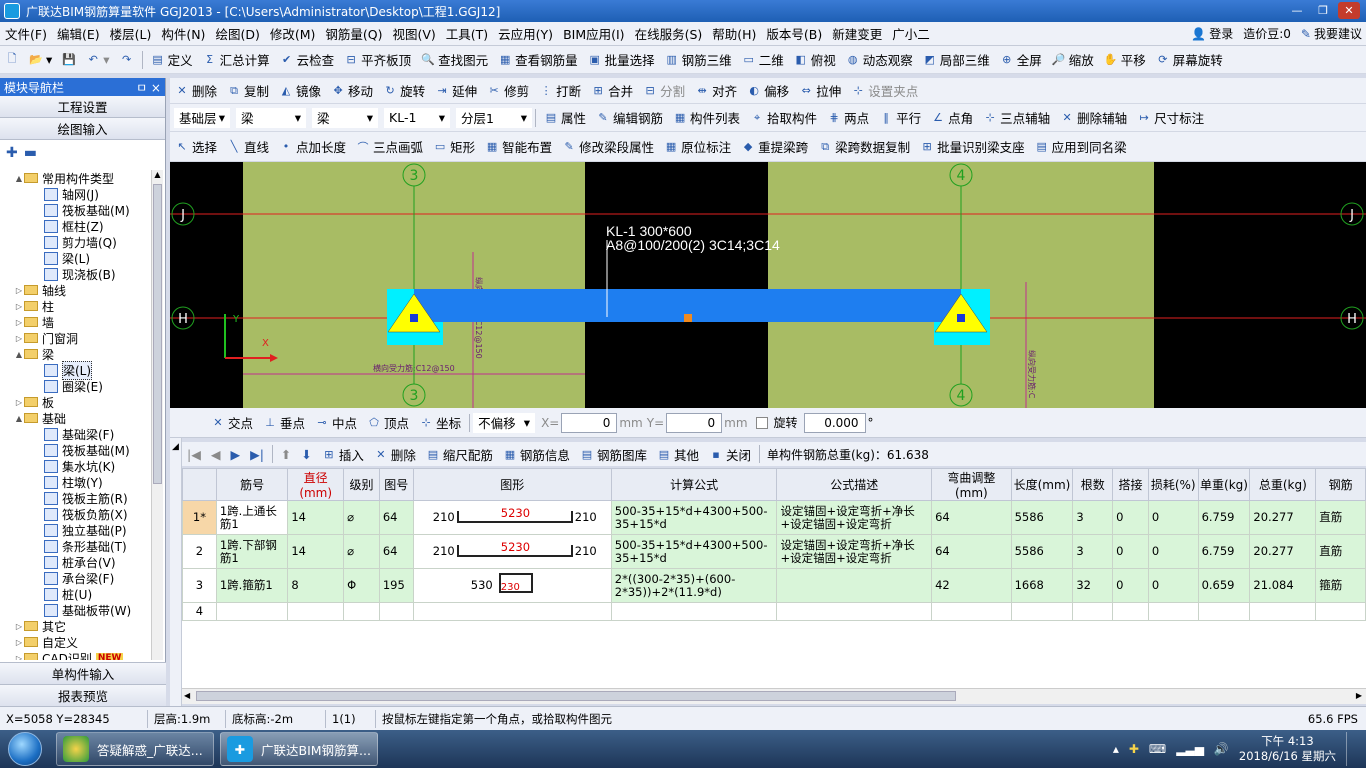 Image resolution: width=1366 pixels, height=768 pixels. I want to click on toolbar-button: ⊕ 全屏, so click(1021, 60).